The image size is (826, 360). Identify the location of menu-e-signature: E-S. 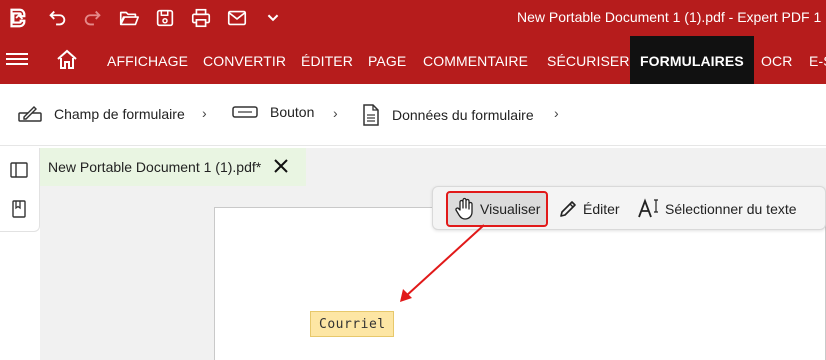
(817, 60).